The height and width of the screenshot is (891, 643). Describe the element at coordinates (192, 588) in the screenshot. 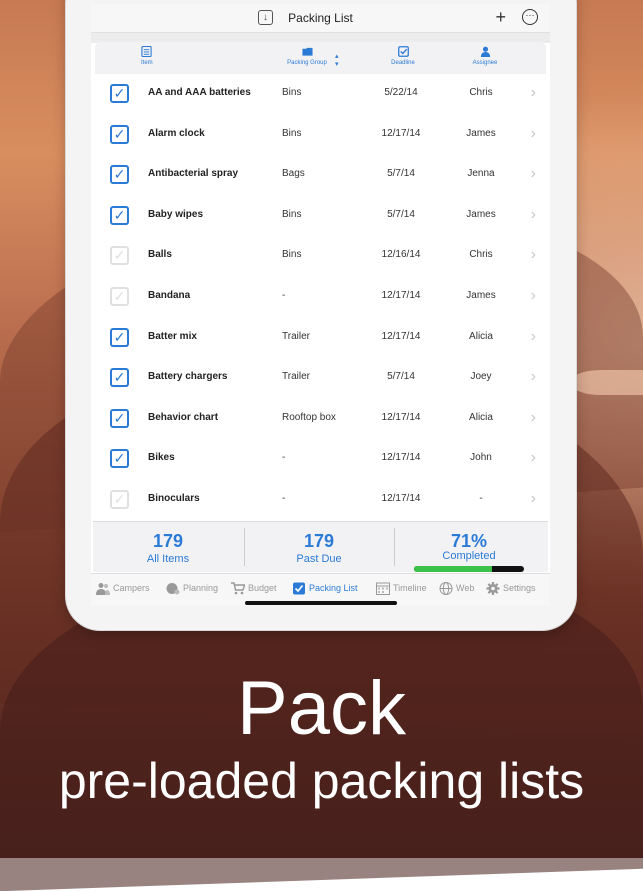

I see `tab-planning: Planning` at that location.